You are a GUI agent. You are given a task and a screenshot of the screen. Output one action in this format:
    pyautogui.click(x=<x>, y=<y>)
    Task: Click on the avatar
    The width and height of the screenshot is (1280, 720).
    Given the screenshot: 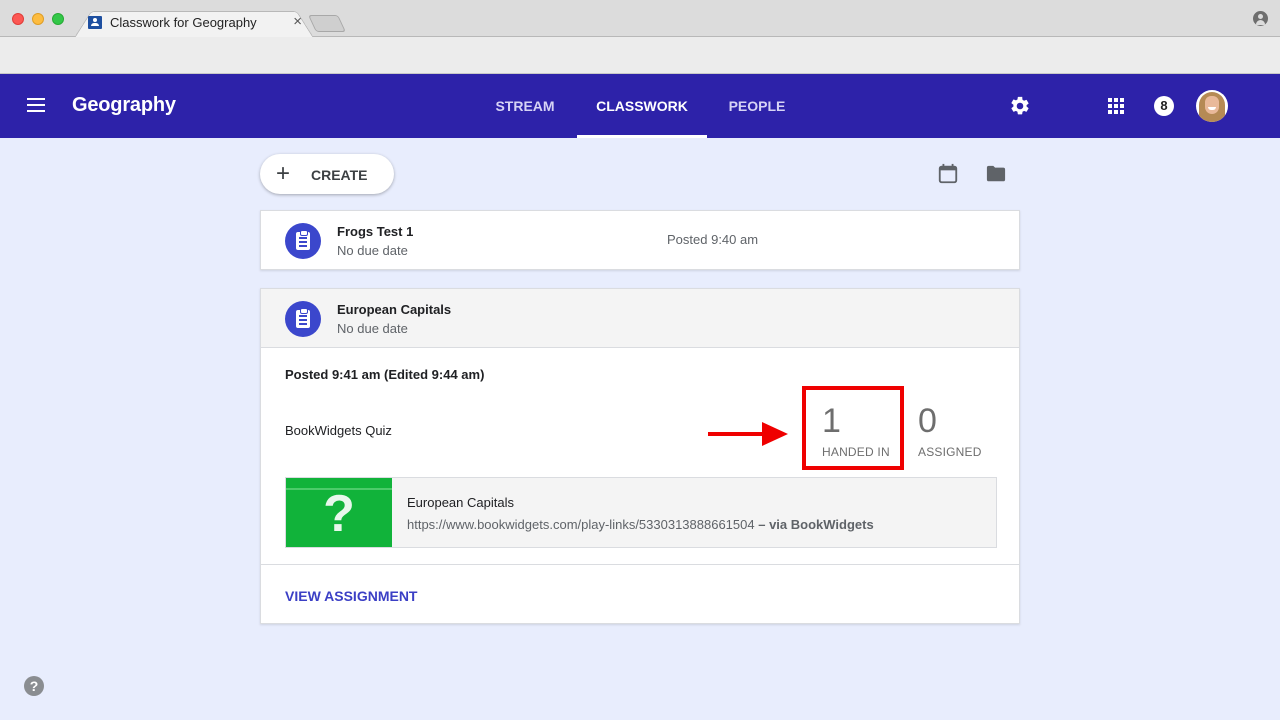 What is the action you would take?
    pyautogui.click(x=1212, y=106)
    